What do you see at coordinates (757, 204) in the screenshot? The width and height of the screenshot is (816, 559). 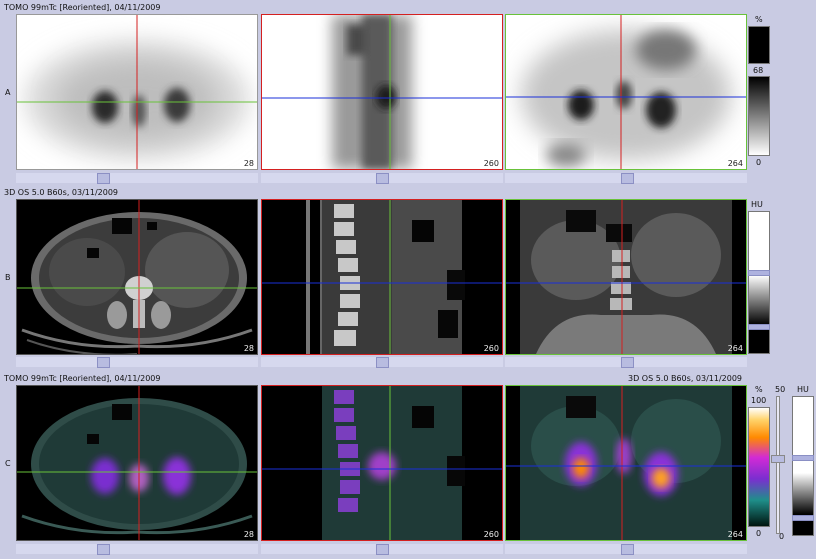 I see `colorbar-b-unit: HU` at bounding box center [757, 204].